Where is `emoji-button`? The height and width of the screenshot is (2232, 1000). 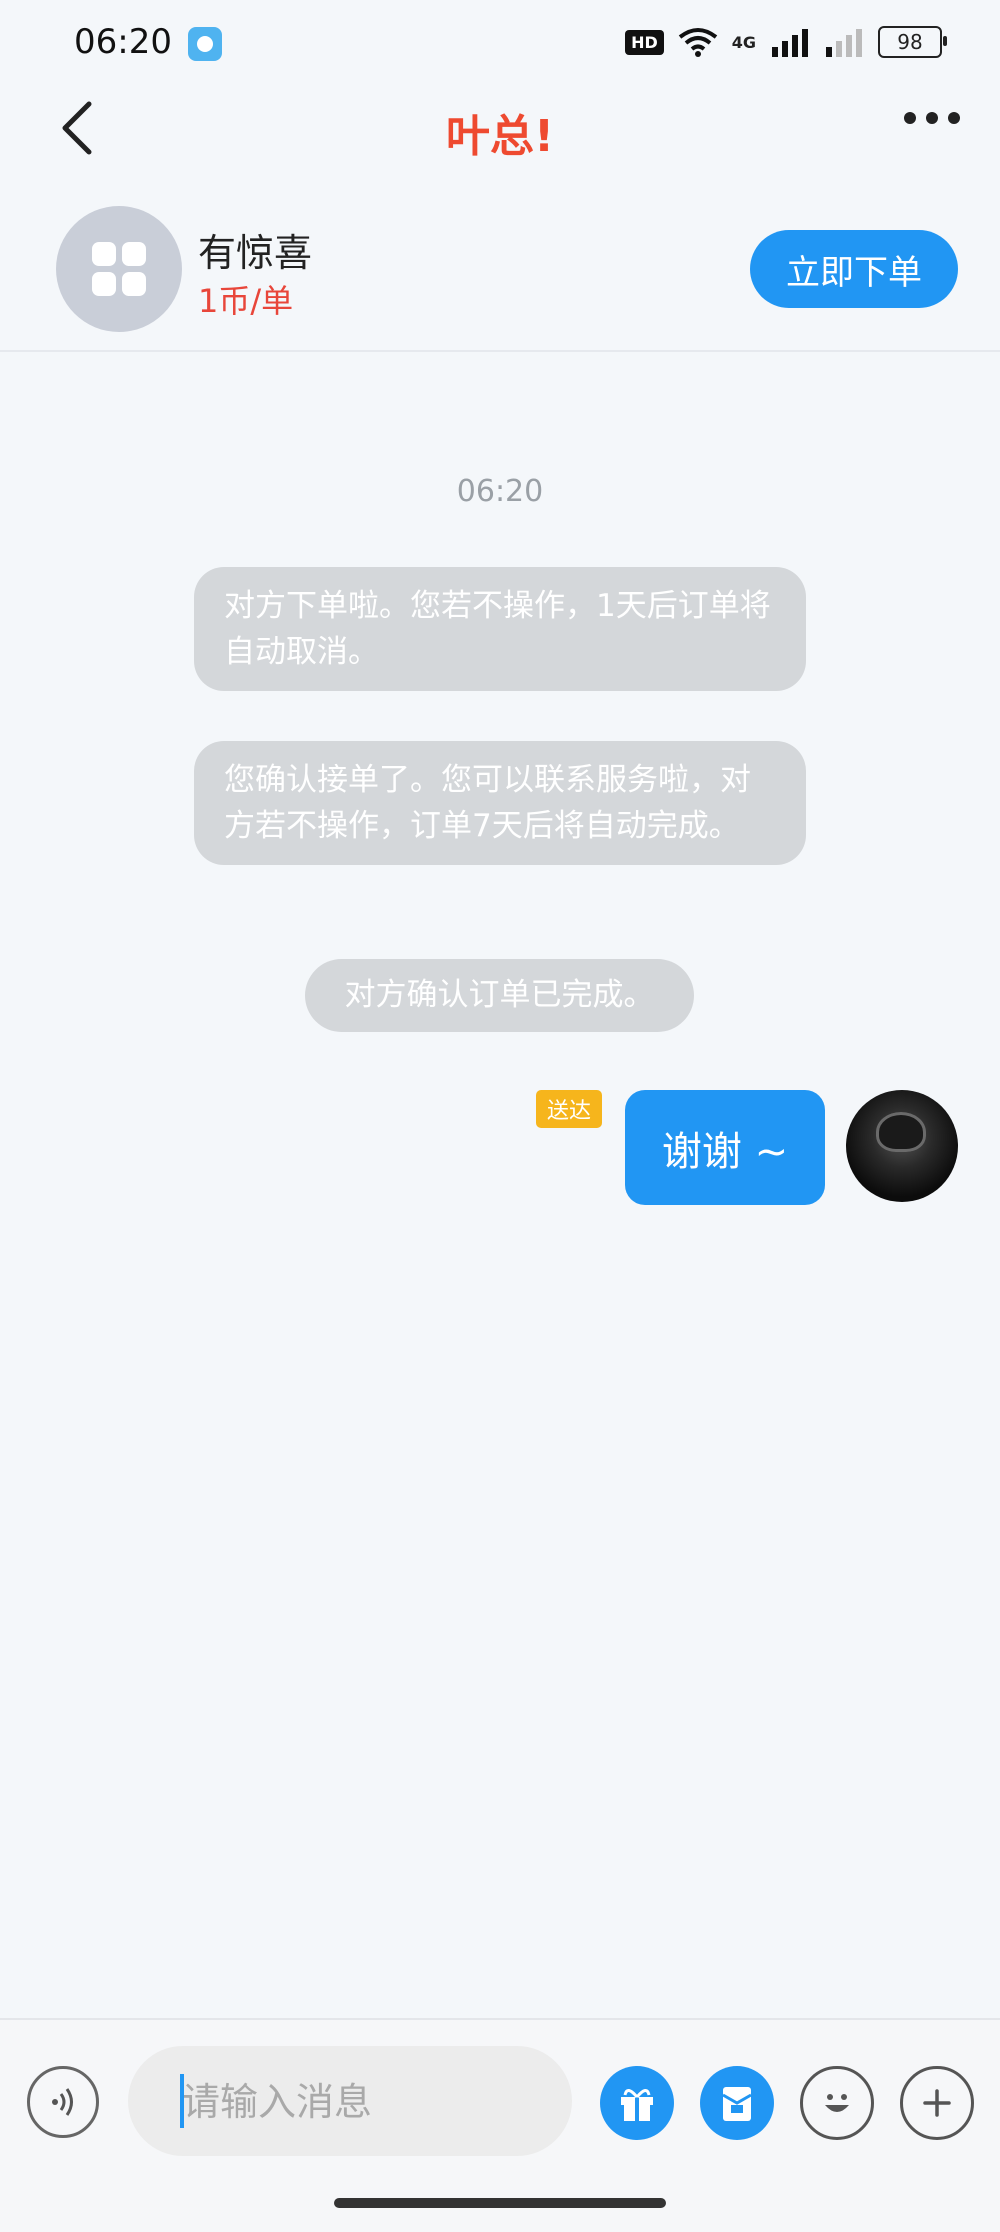 emoji-button is located at coordinates (837, 2103).